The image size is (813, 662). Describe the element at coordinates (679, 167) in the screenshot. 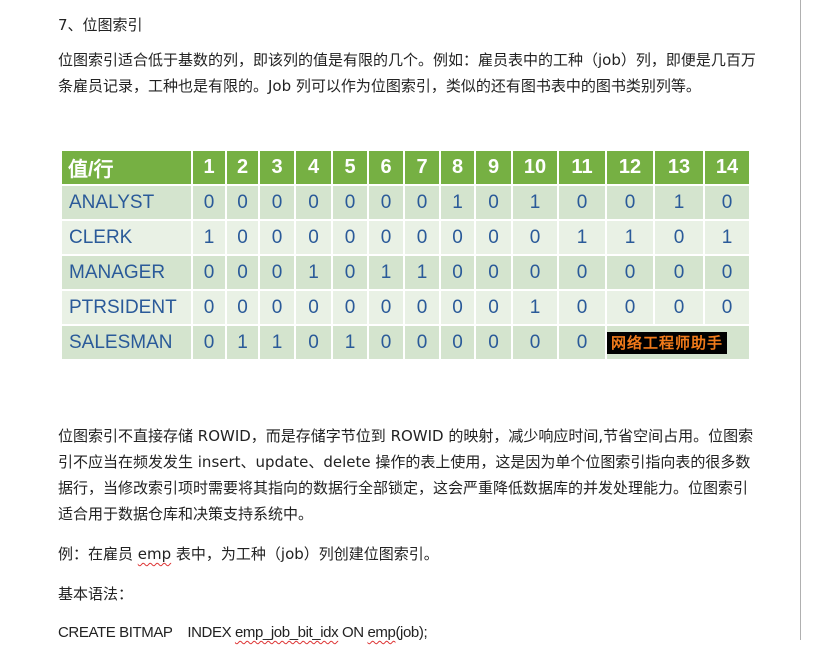

I see `column-header: 13` at that location.